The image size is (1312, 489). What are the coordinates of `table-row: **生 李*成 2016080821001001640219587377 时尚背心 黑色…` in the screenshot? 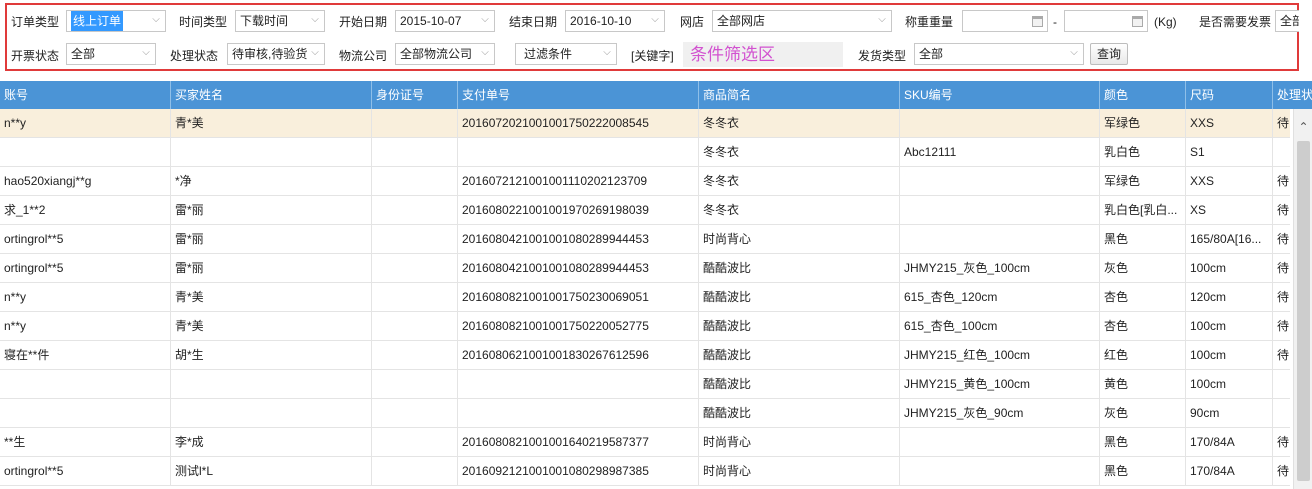 It's located at (645, 442).